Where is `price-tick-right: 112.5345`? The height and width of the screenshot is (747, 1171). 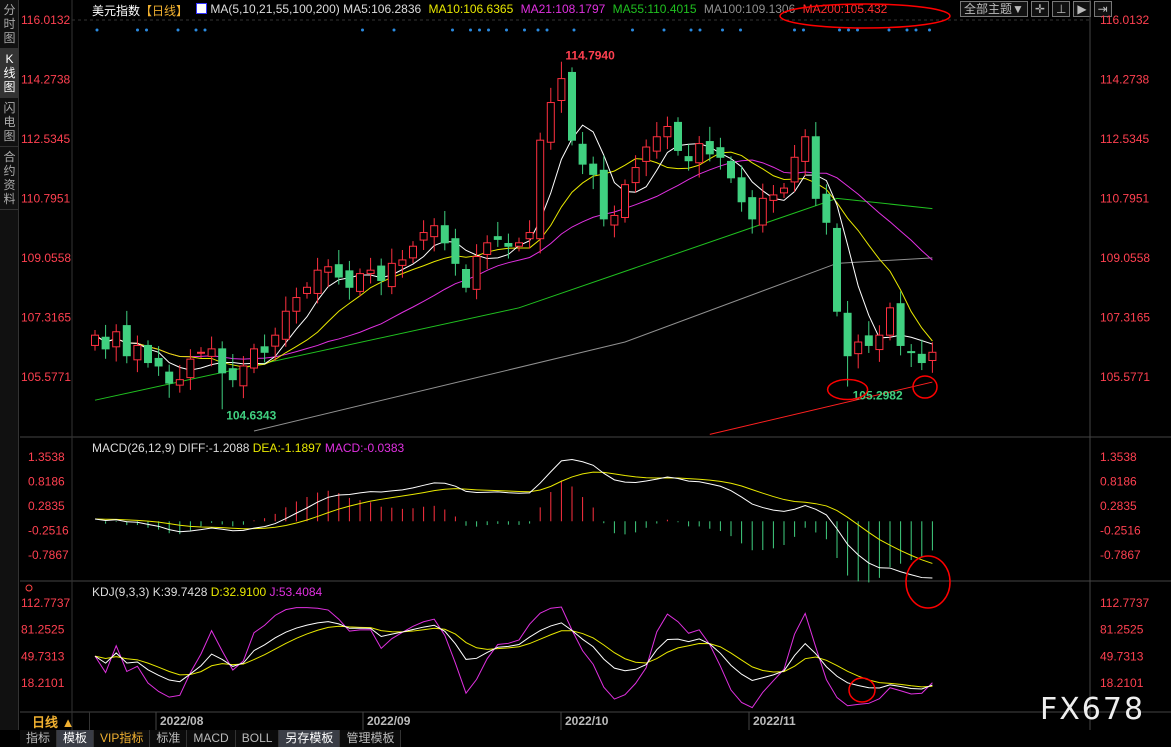
price-tick-right: 112.5345 is located at coordinates (1124, 139).